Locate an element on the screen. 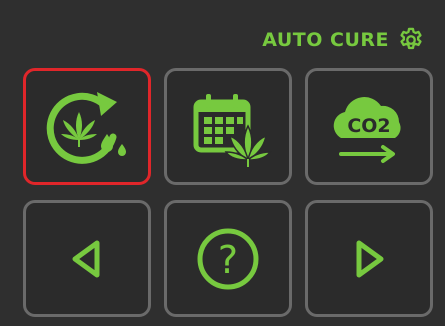 This screenshot has height=326, width=445. help-button: ? is located at coordinates (228, 258).